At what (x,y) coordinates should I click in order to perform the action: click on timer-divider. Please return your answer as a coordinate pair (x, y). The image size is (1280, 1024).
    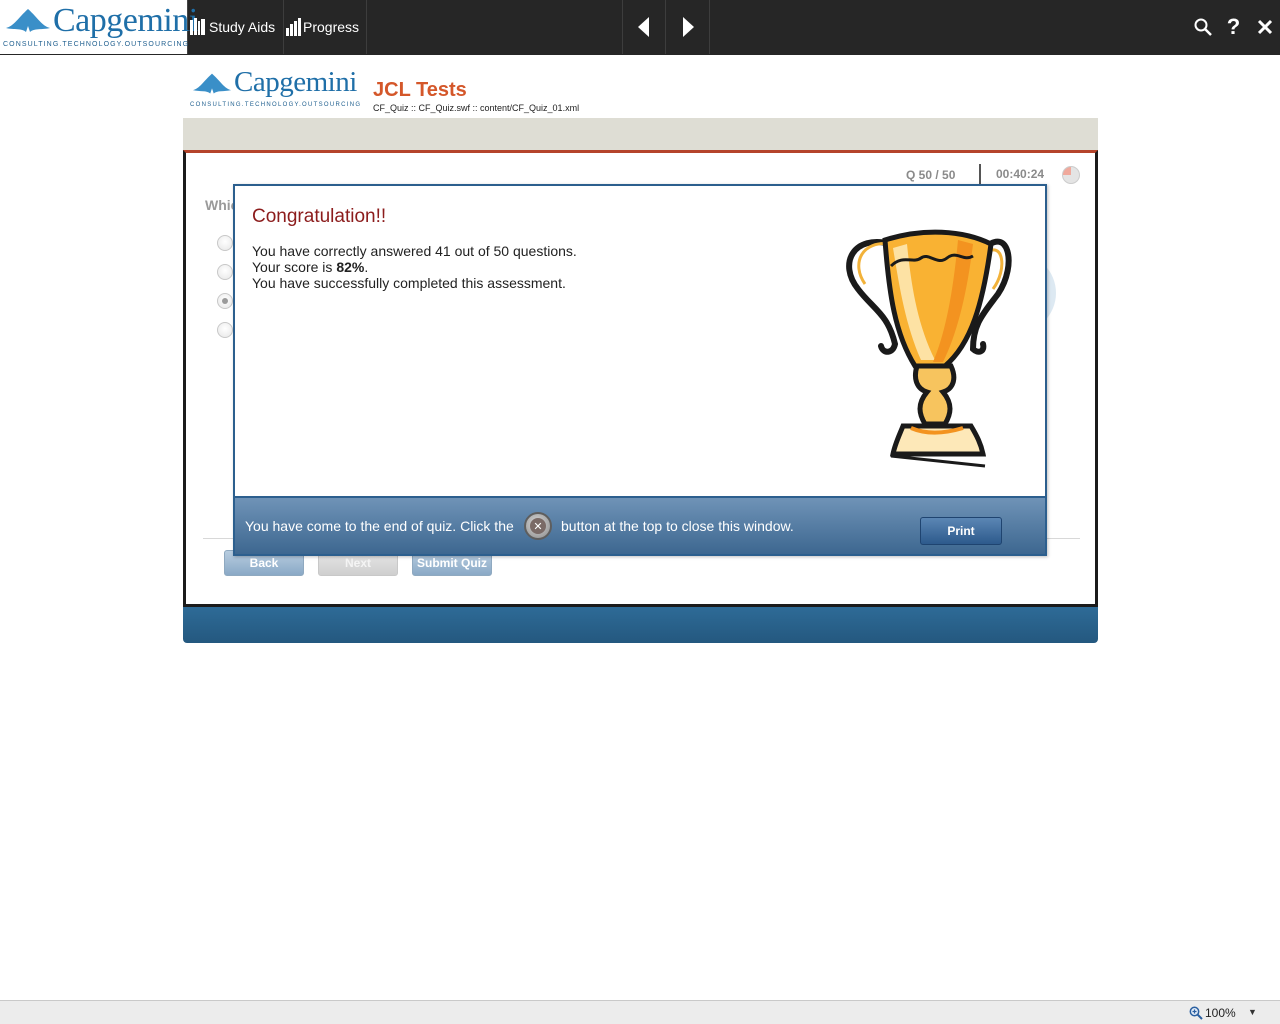
    Looking at the image, I should click on (980, 175).